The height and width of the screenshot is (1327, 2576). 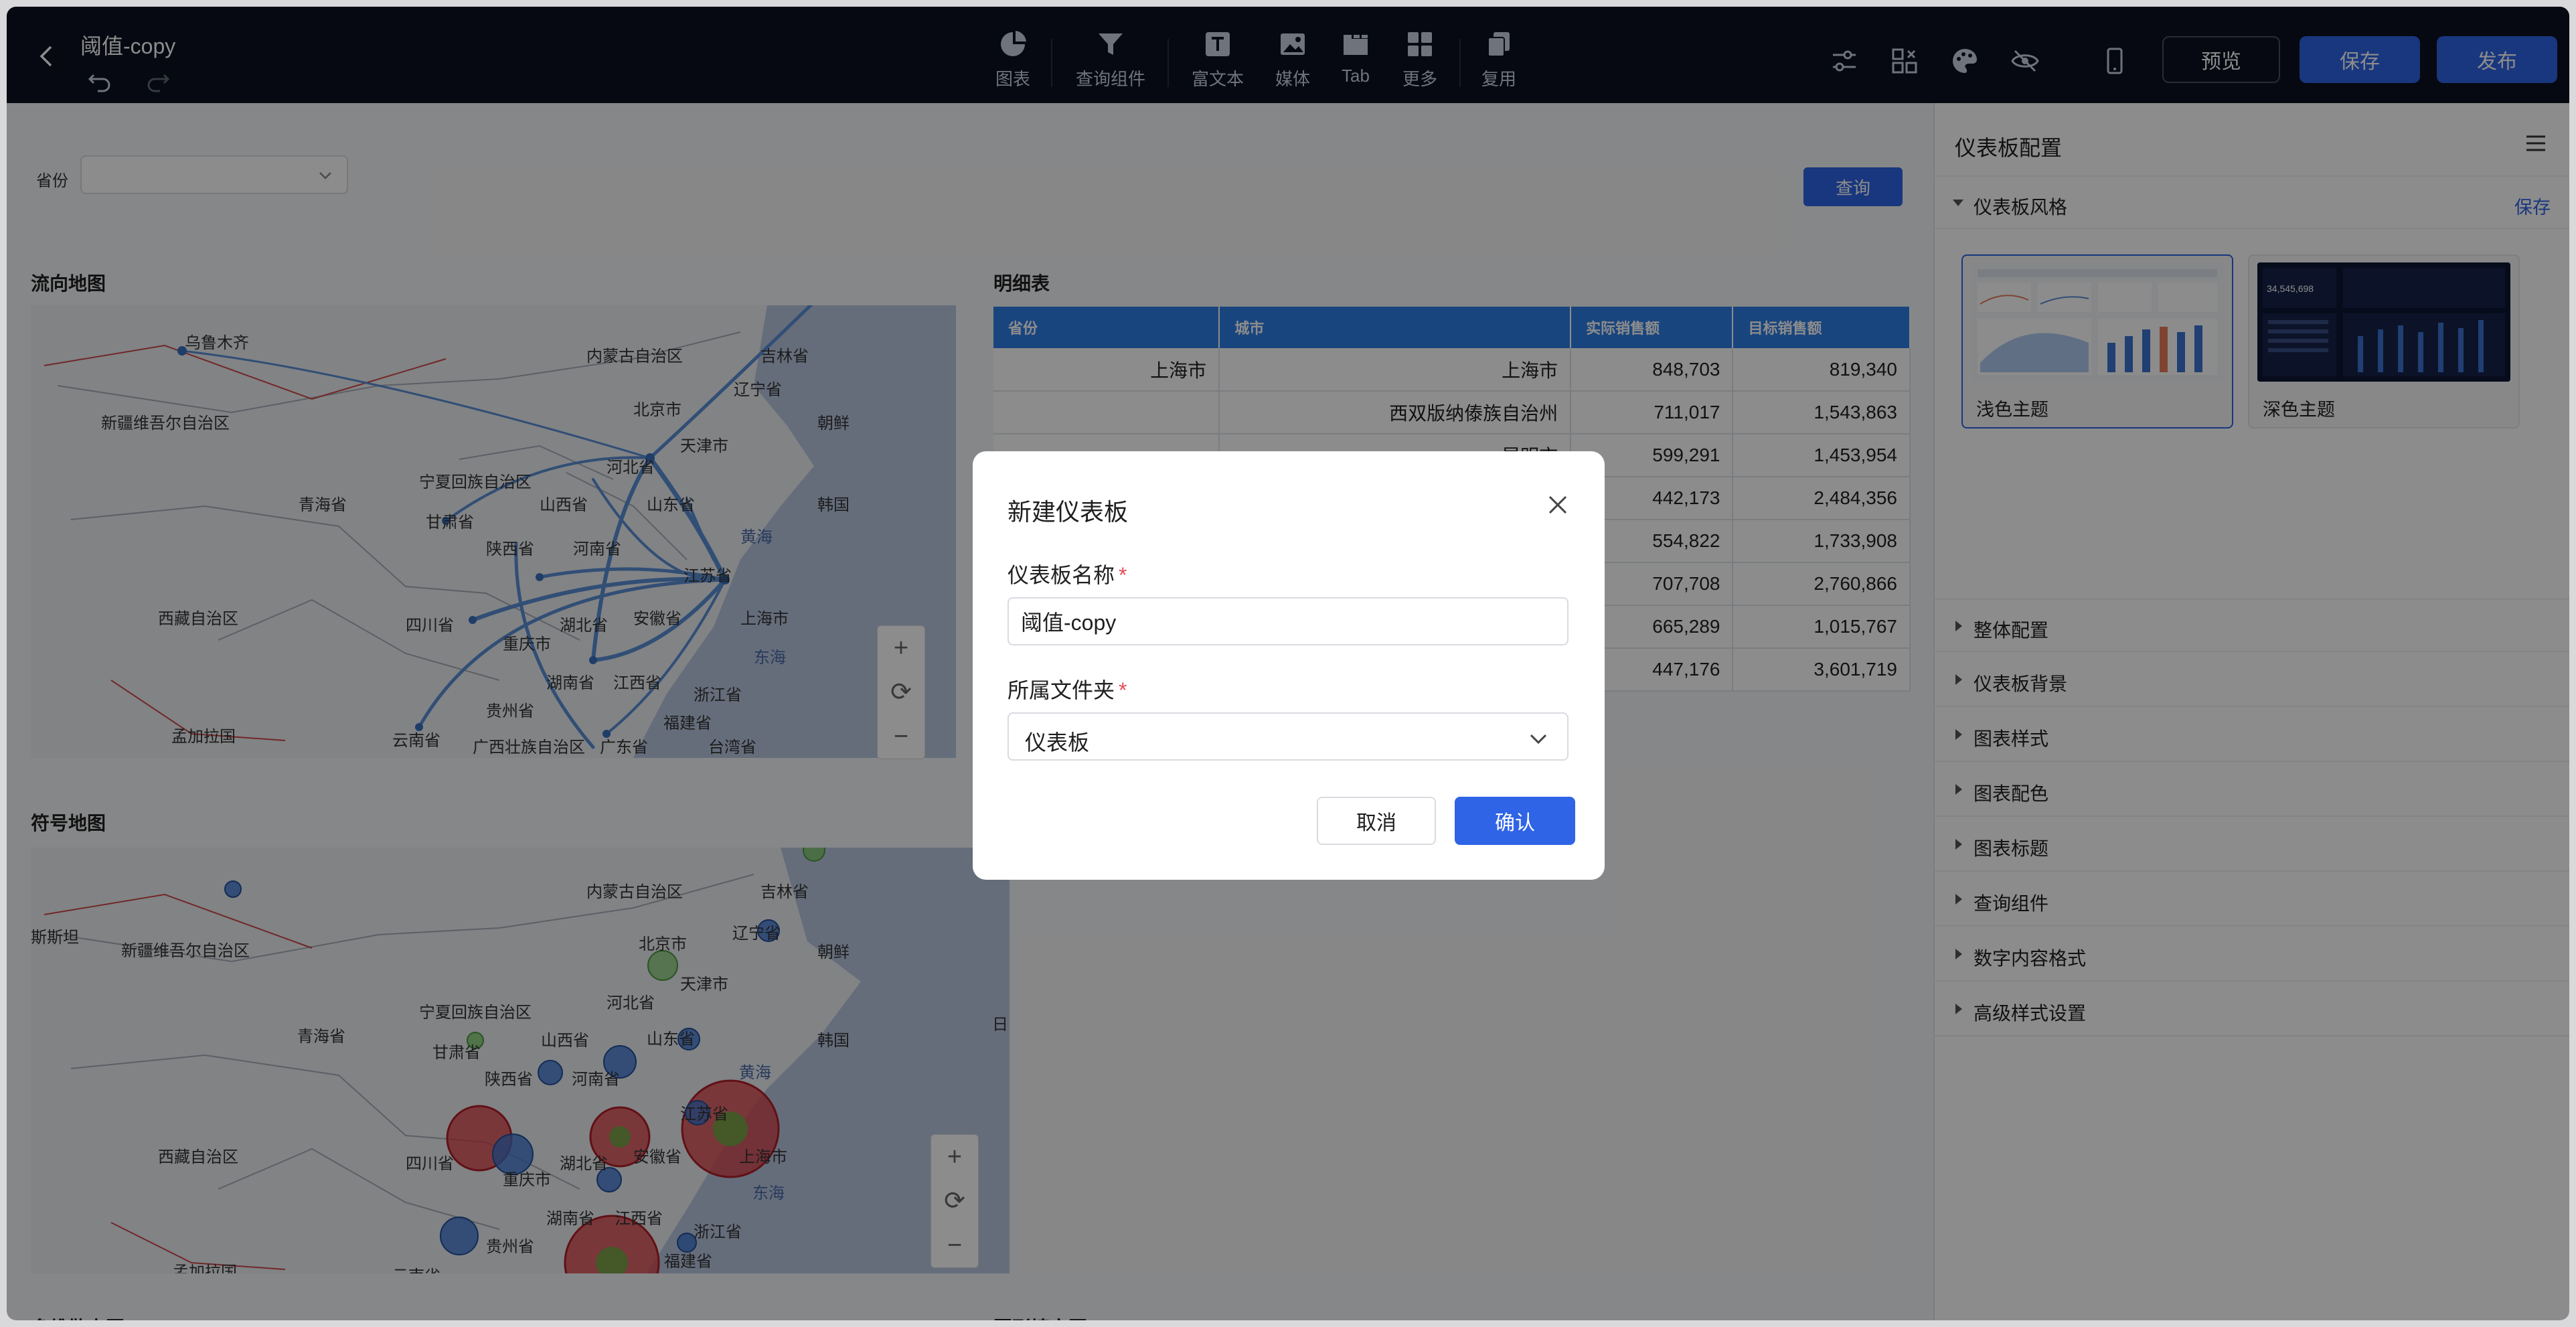 What do you see at coordinates (1057, 742) in the screenshot?
I see `folder-select-value: 仪表板` at bounding box center [1057, 742].